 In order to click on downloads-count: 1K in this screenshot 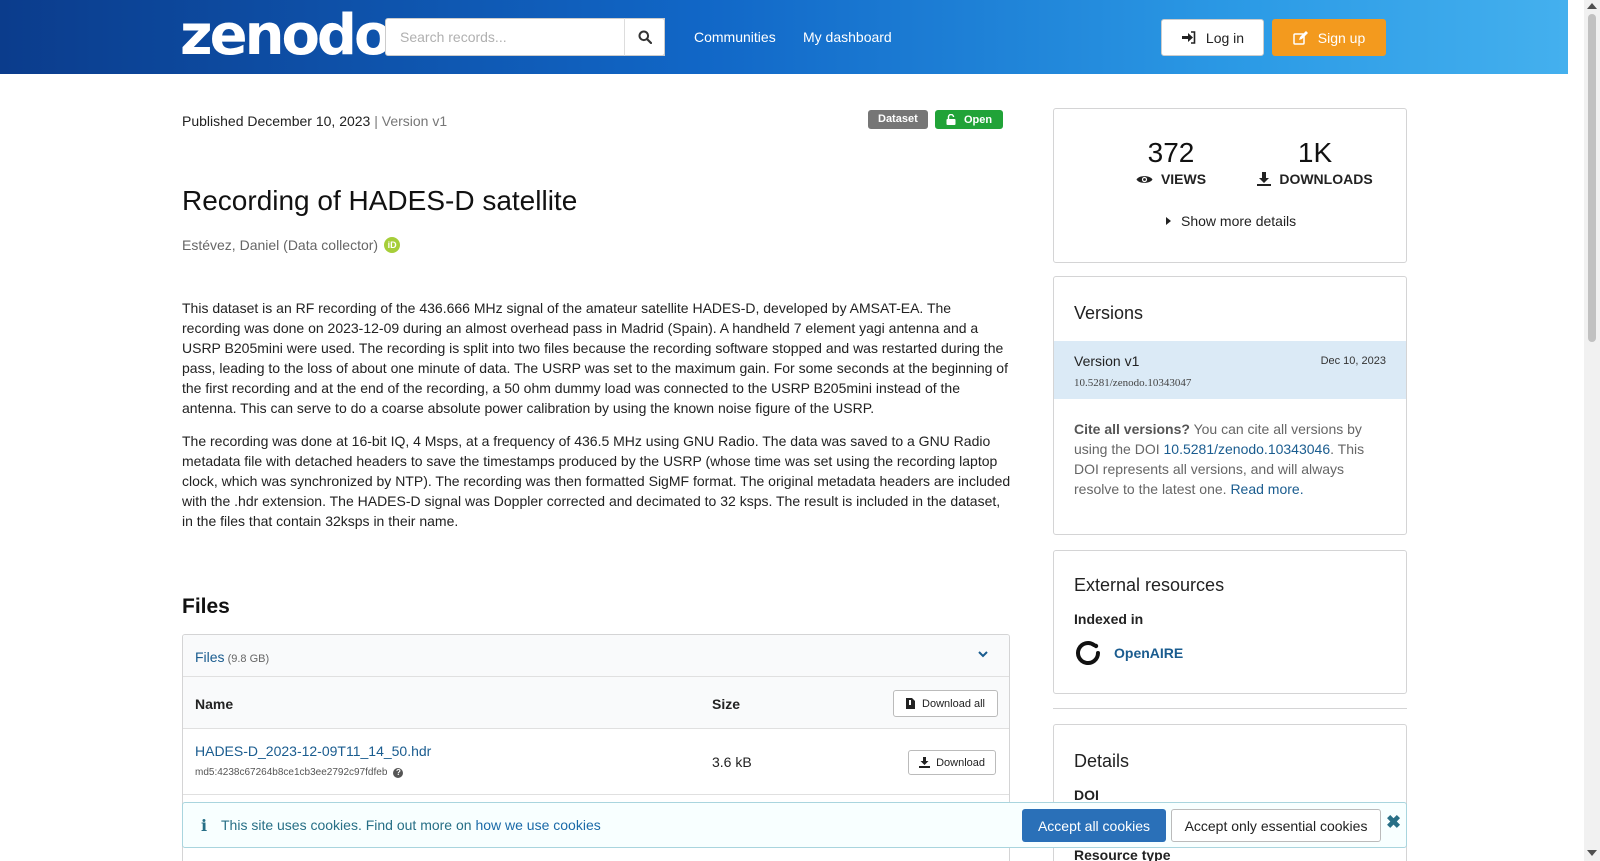, I will do `click(1315, 152)`.